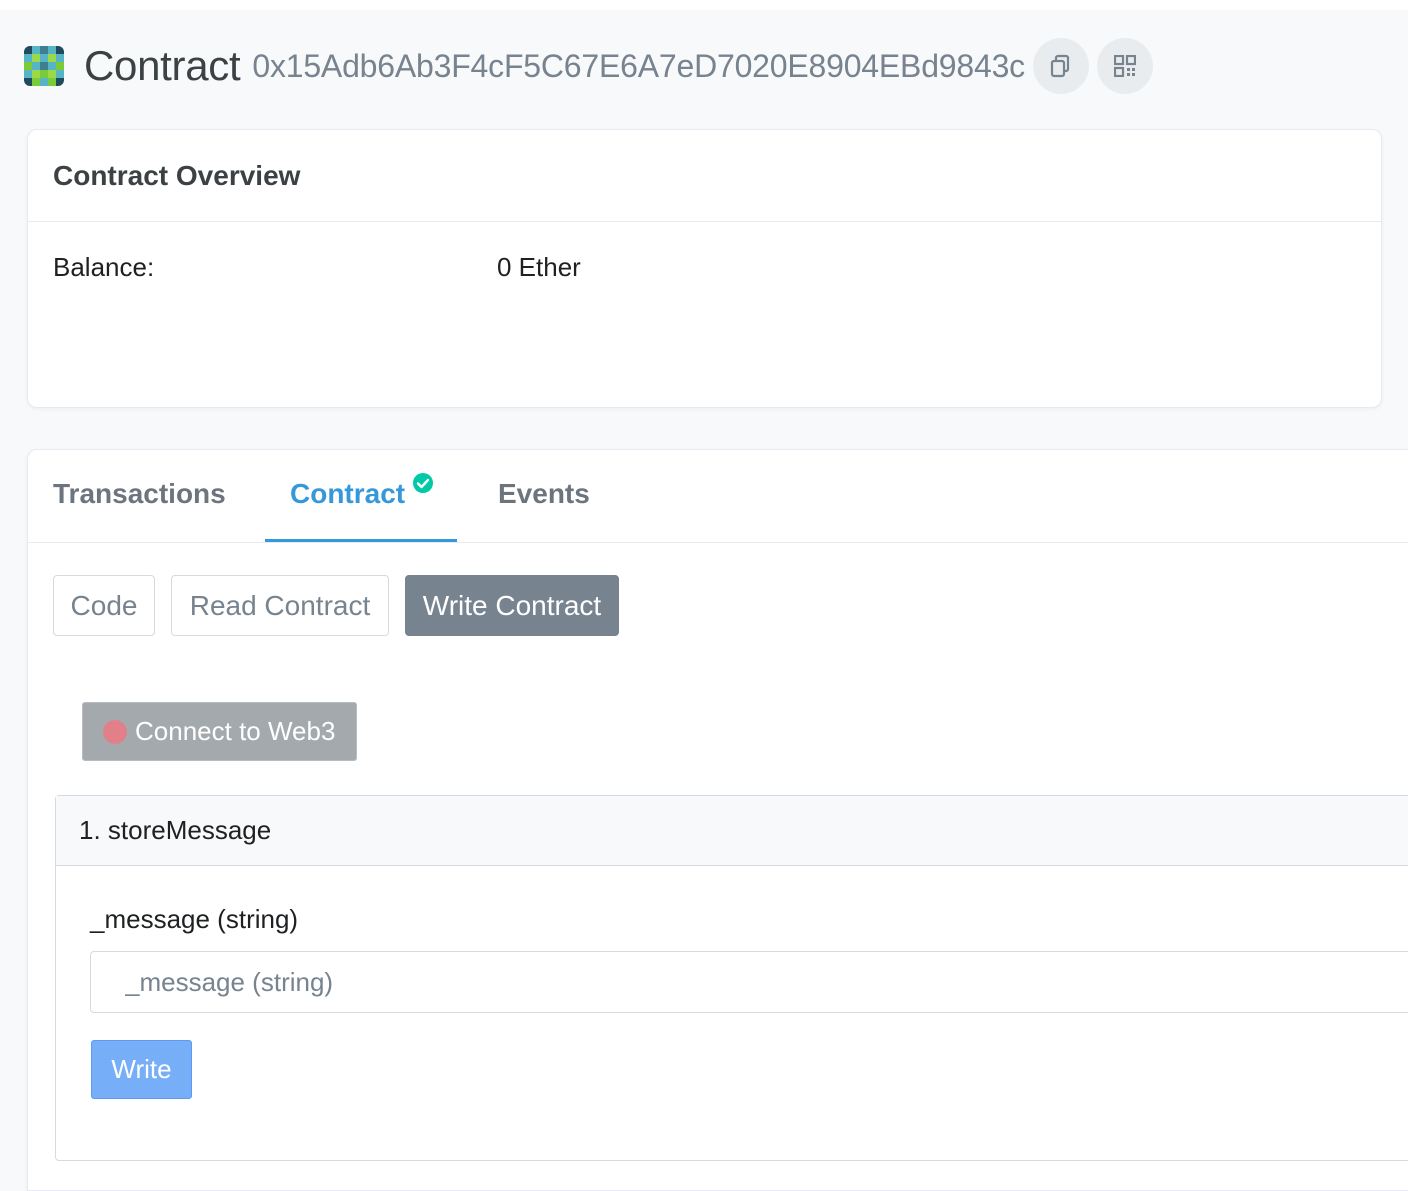 Image resolution: width=1408 pixels, height=1191 pixels. Describe the element at coordinates (512, 605) in the screenshot. I see `write-contract-button: Write Contract` at that location.